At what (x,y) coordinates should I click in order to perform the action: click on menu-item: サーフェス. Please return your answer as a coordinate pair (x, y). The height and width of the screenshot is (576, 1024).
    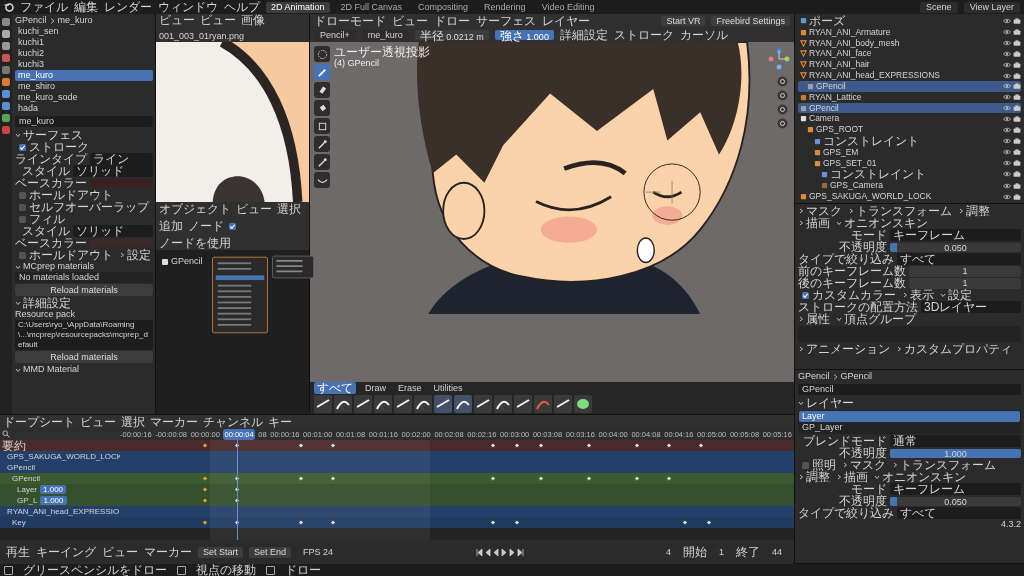
    Looking at the image, I should click on (506, 21).